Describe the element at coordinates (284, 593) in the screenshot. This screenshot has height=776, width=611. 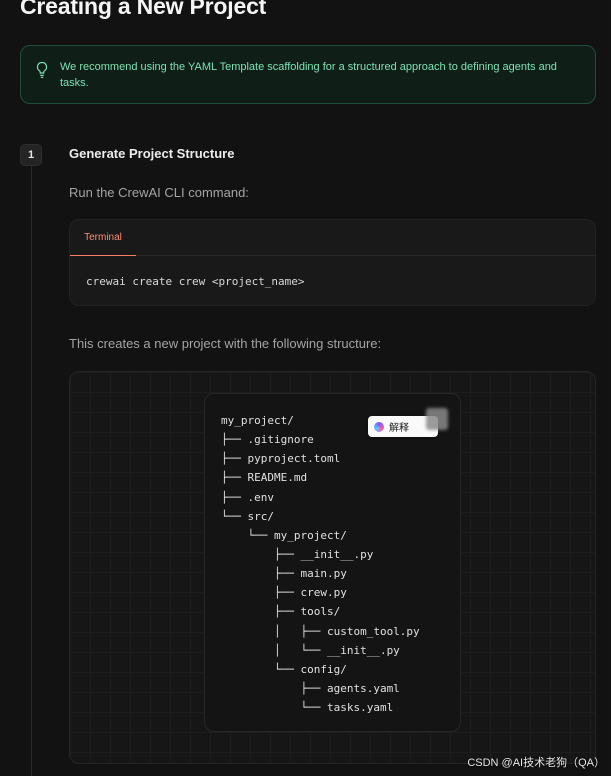
I see `tree-entry: ├── crew.py` at that location.